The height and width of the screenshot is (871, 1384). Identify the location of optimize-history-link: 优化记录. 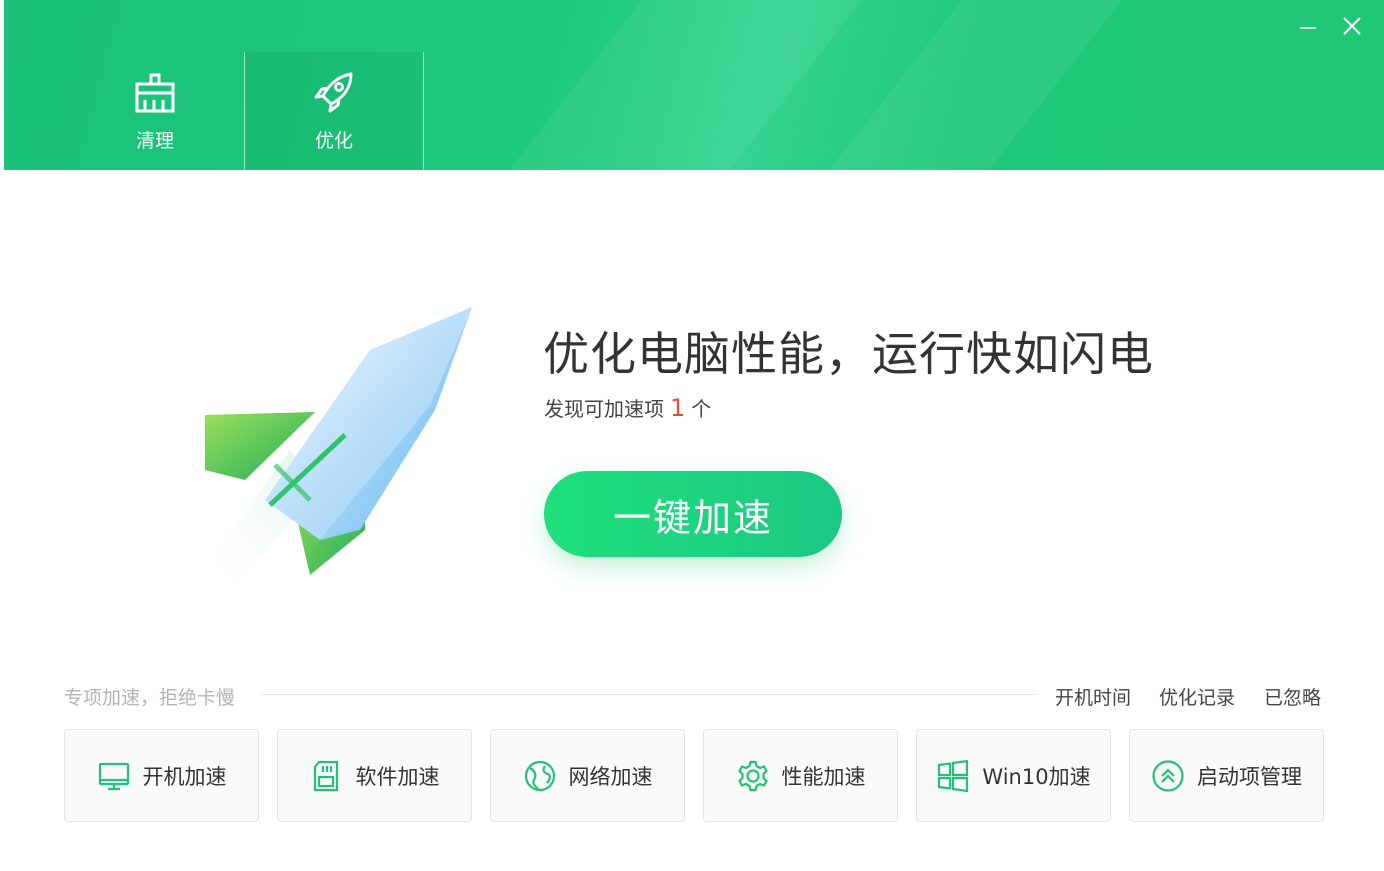
(1197, 696).